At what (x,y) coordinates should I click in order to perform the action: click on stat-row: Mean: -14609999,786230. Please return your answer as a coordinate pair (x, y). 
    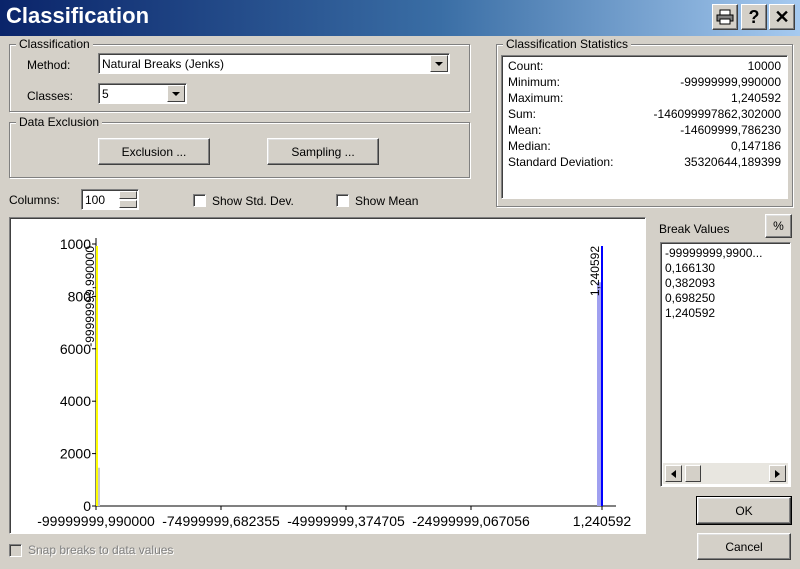
    Looking at the image, I should click on (644, 131).